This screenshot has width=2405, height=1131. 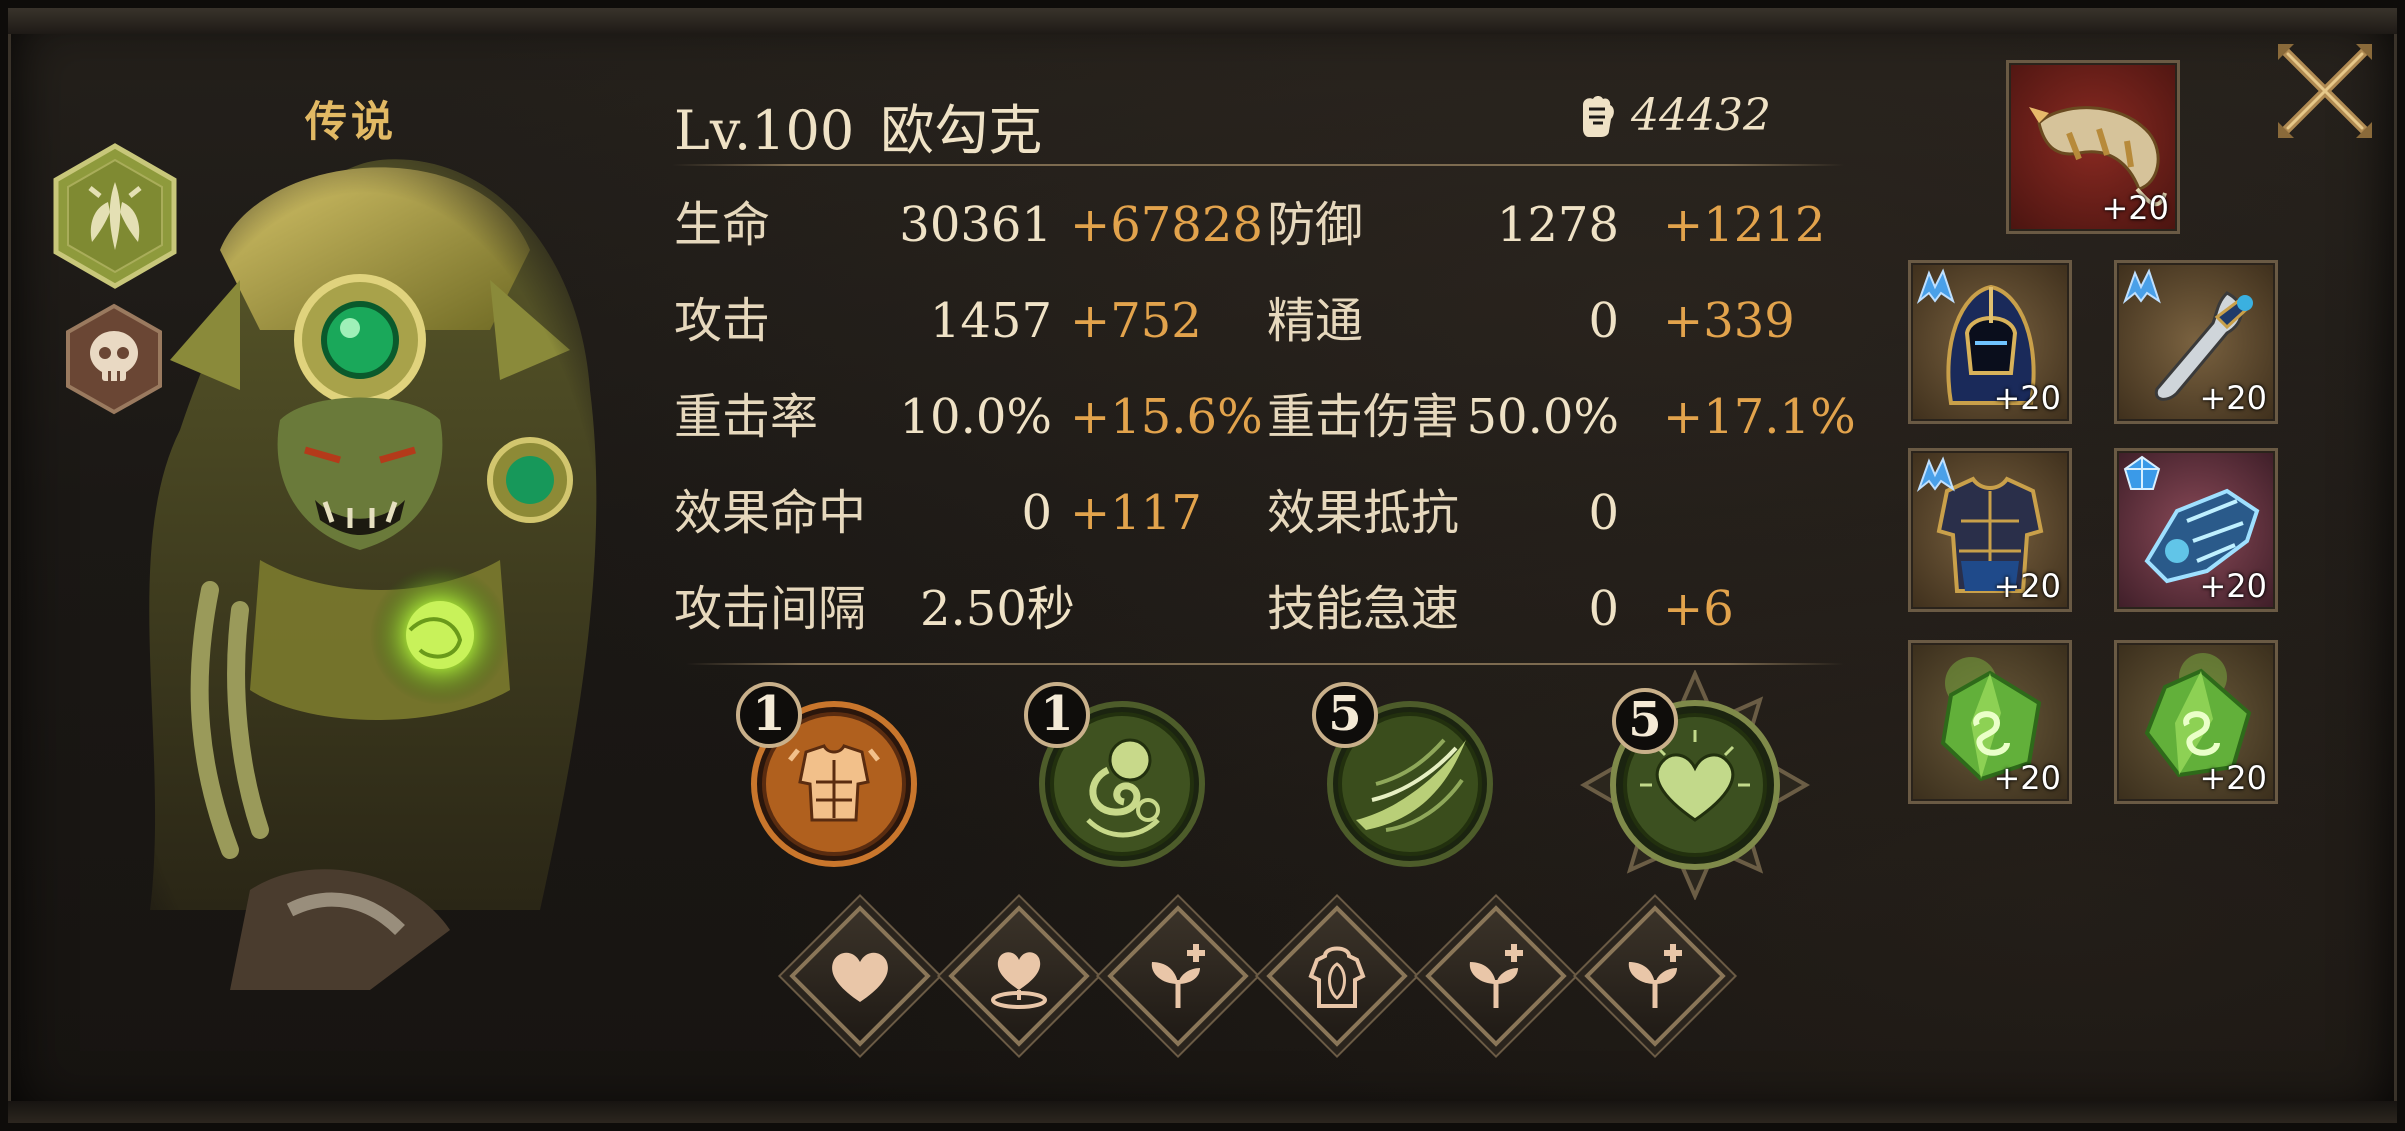 I want to click on stat-bonus: +17.1%, so click(x=1759, y=417).